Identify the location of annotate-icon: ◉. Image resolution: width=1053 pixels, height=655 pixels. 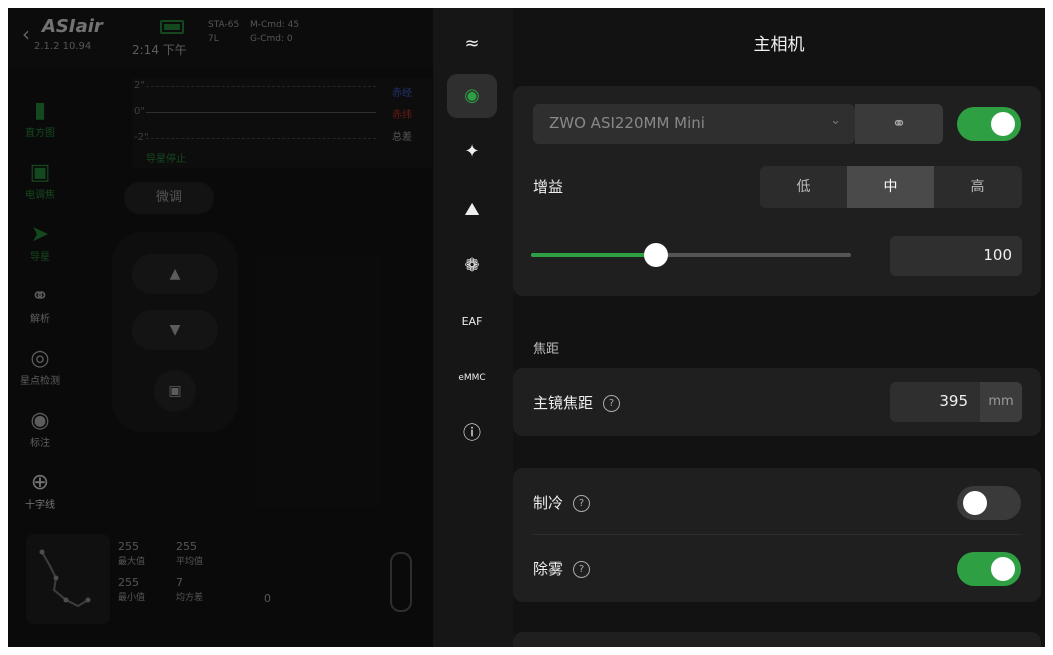
(40, 420).